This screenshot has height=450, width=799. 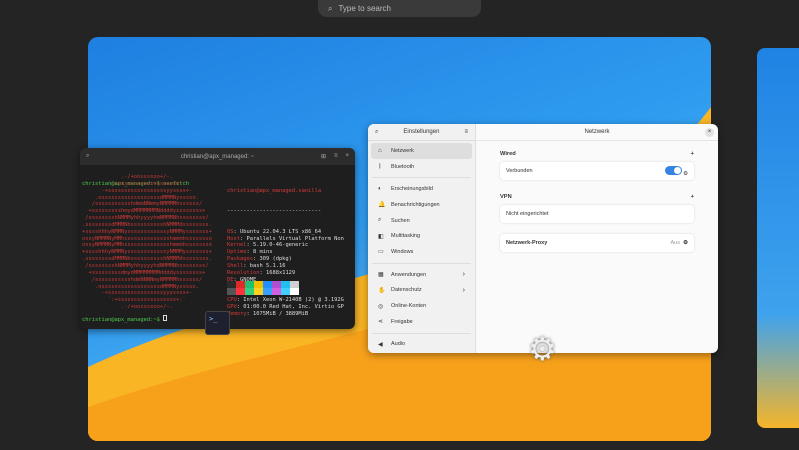 What do you see at coordinates (421, 205) in the screenshot?
I see `sidebar-item-benachrichtigungen: 🔔 Benachrichtigungen` at bounding box center [421, 205].